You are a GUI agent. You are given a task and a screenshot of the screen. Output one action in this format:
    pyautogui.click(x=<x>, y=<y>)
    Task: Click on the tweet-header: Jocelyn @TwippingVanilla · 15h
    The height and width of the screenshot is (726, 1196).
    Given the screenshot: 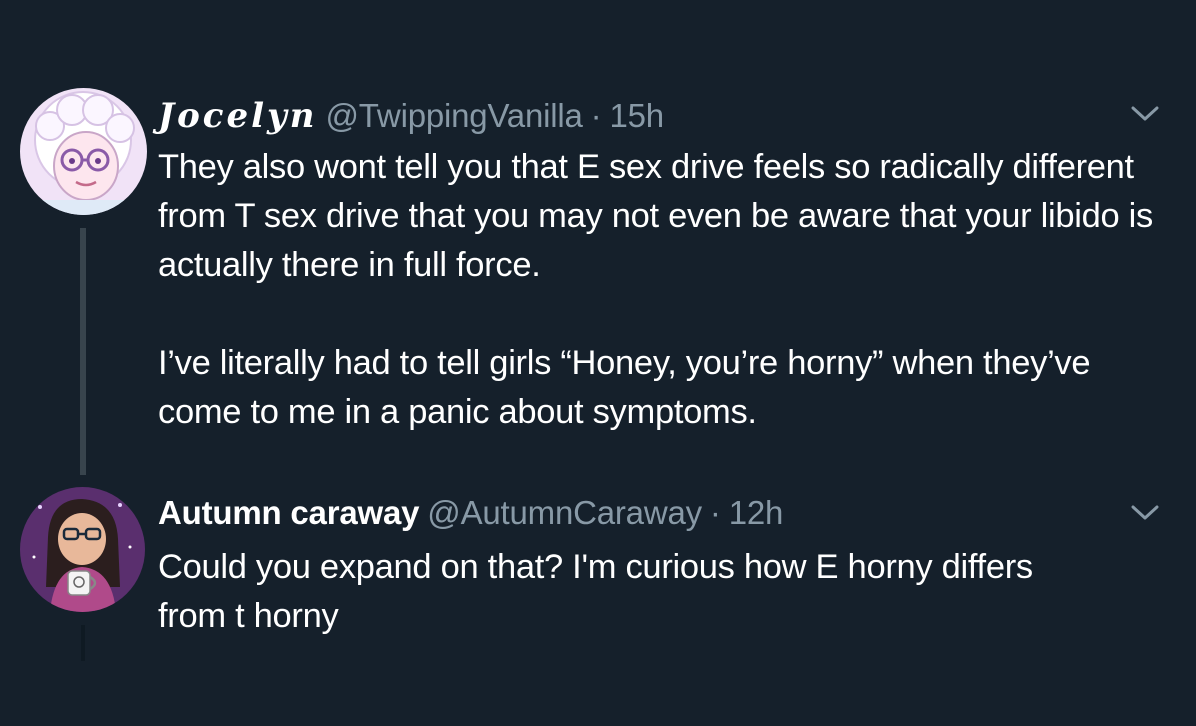 What is the action you would take?
    pyautogui.click(x=411, y=116)
    